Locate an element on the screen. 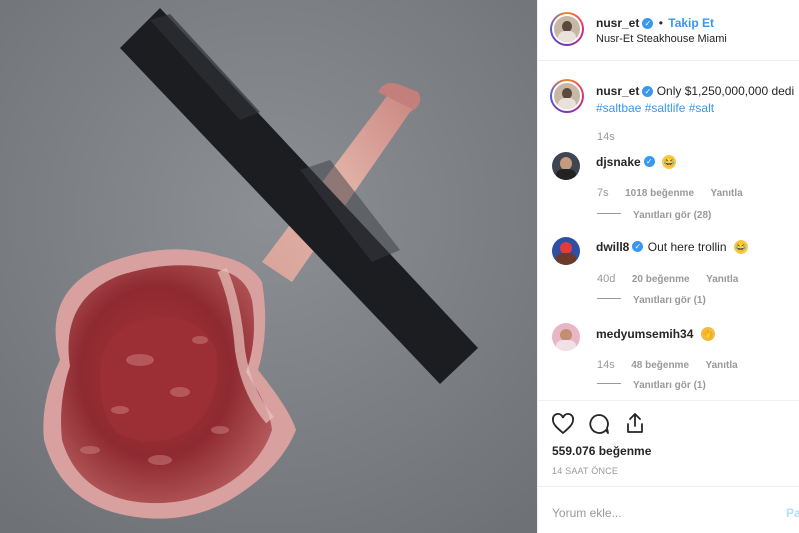  comment-likes: 48 beğenme is located at coordinates (660, 365).